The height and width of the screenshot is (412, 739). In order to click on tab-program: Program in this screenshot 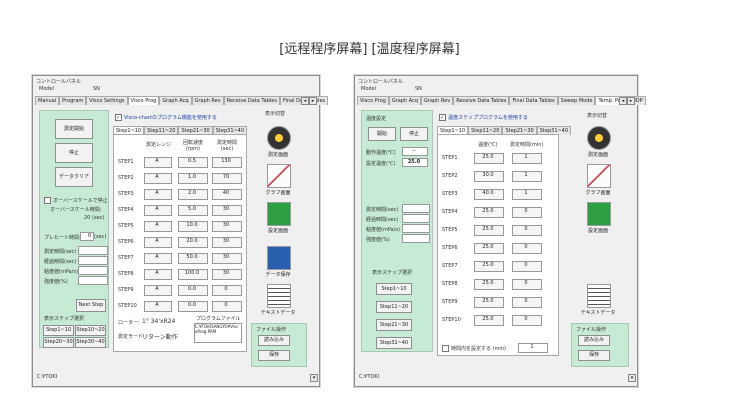, I will do `click(73, 100)`.